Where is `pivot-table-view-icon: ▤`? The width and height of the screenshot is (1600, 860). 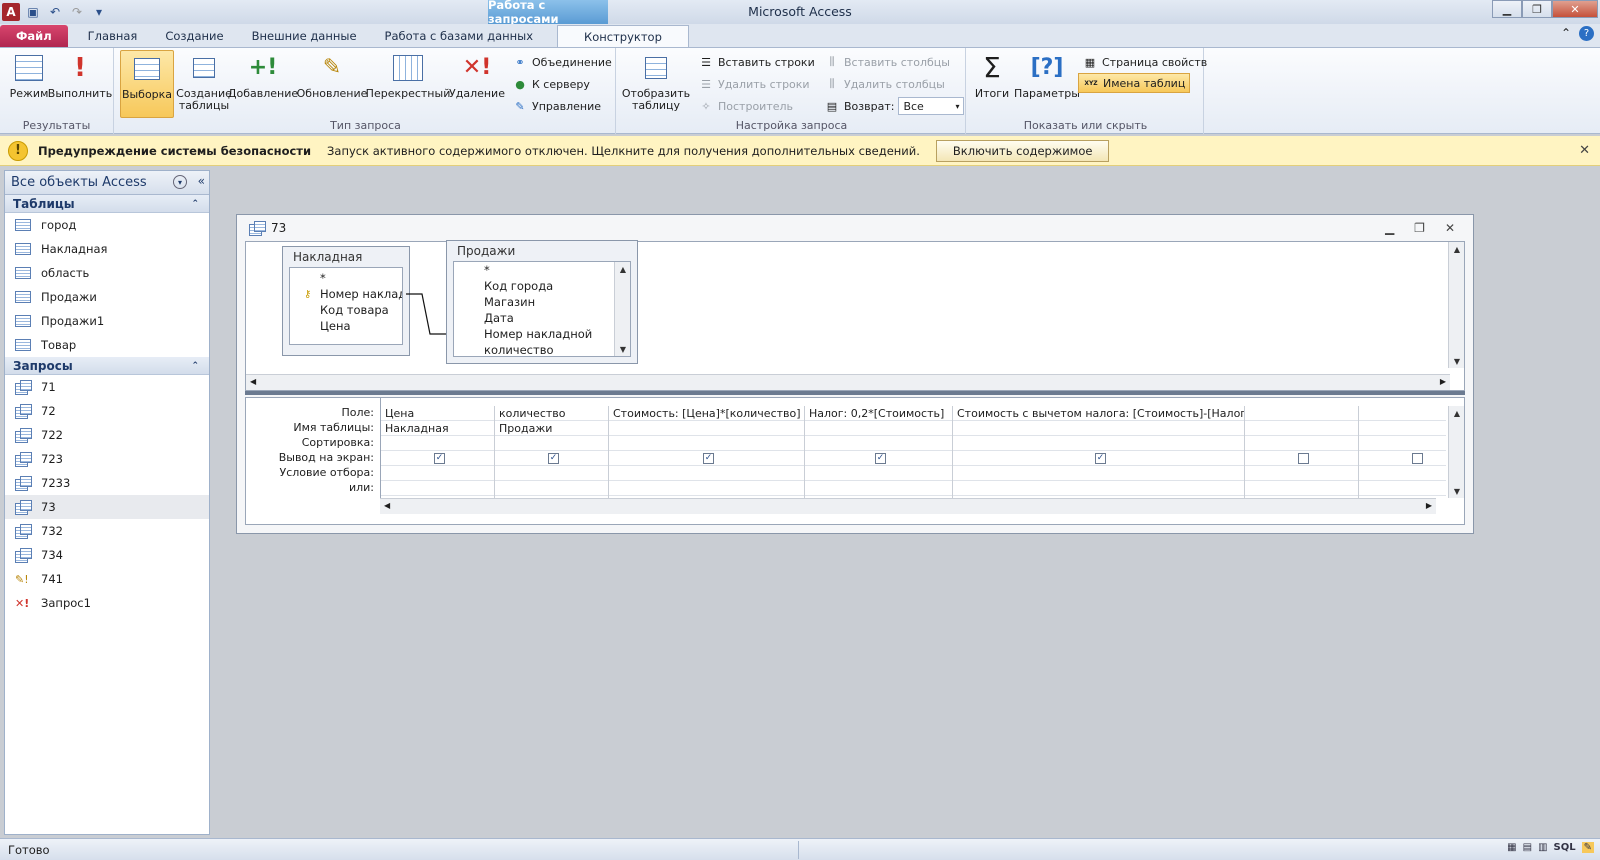 pivot-table-view-icon: ▤ is located at coordinates (1527, 847).